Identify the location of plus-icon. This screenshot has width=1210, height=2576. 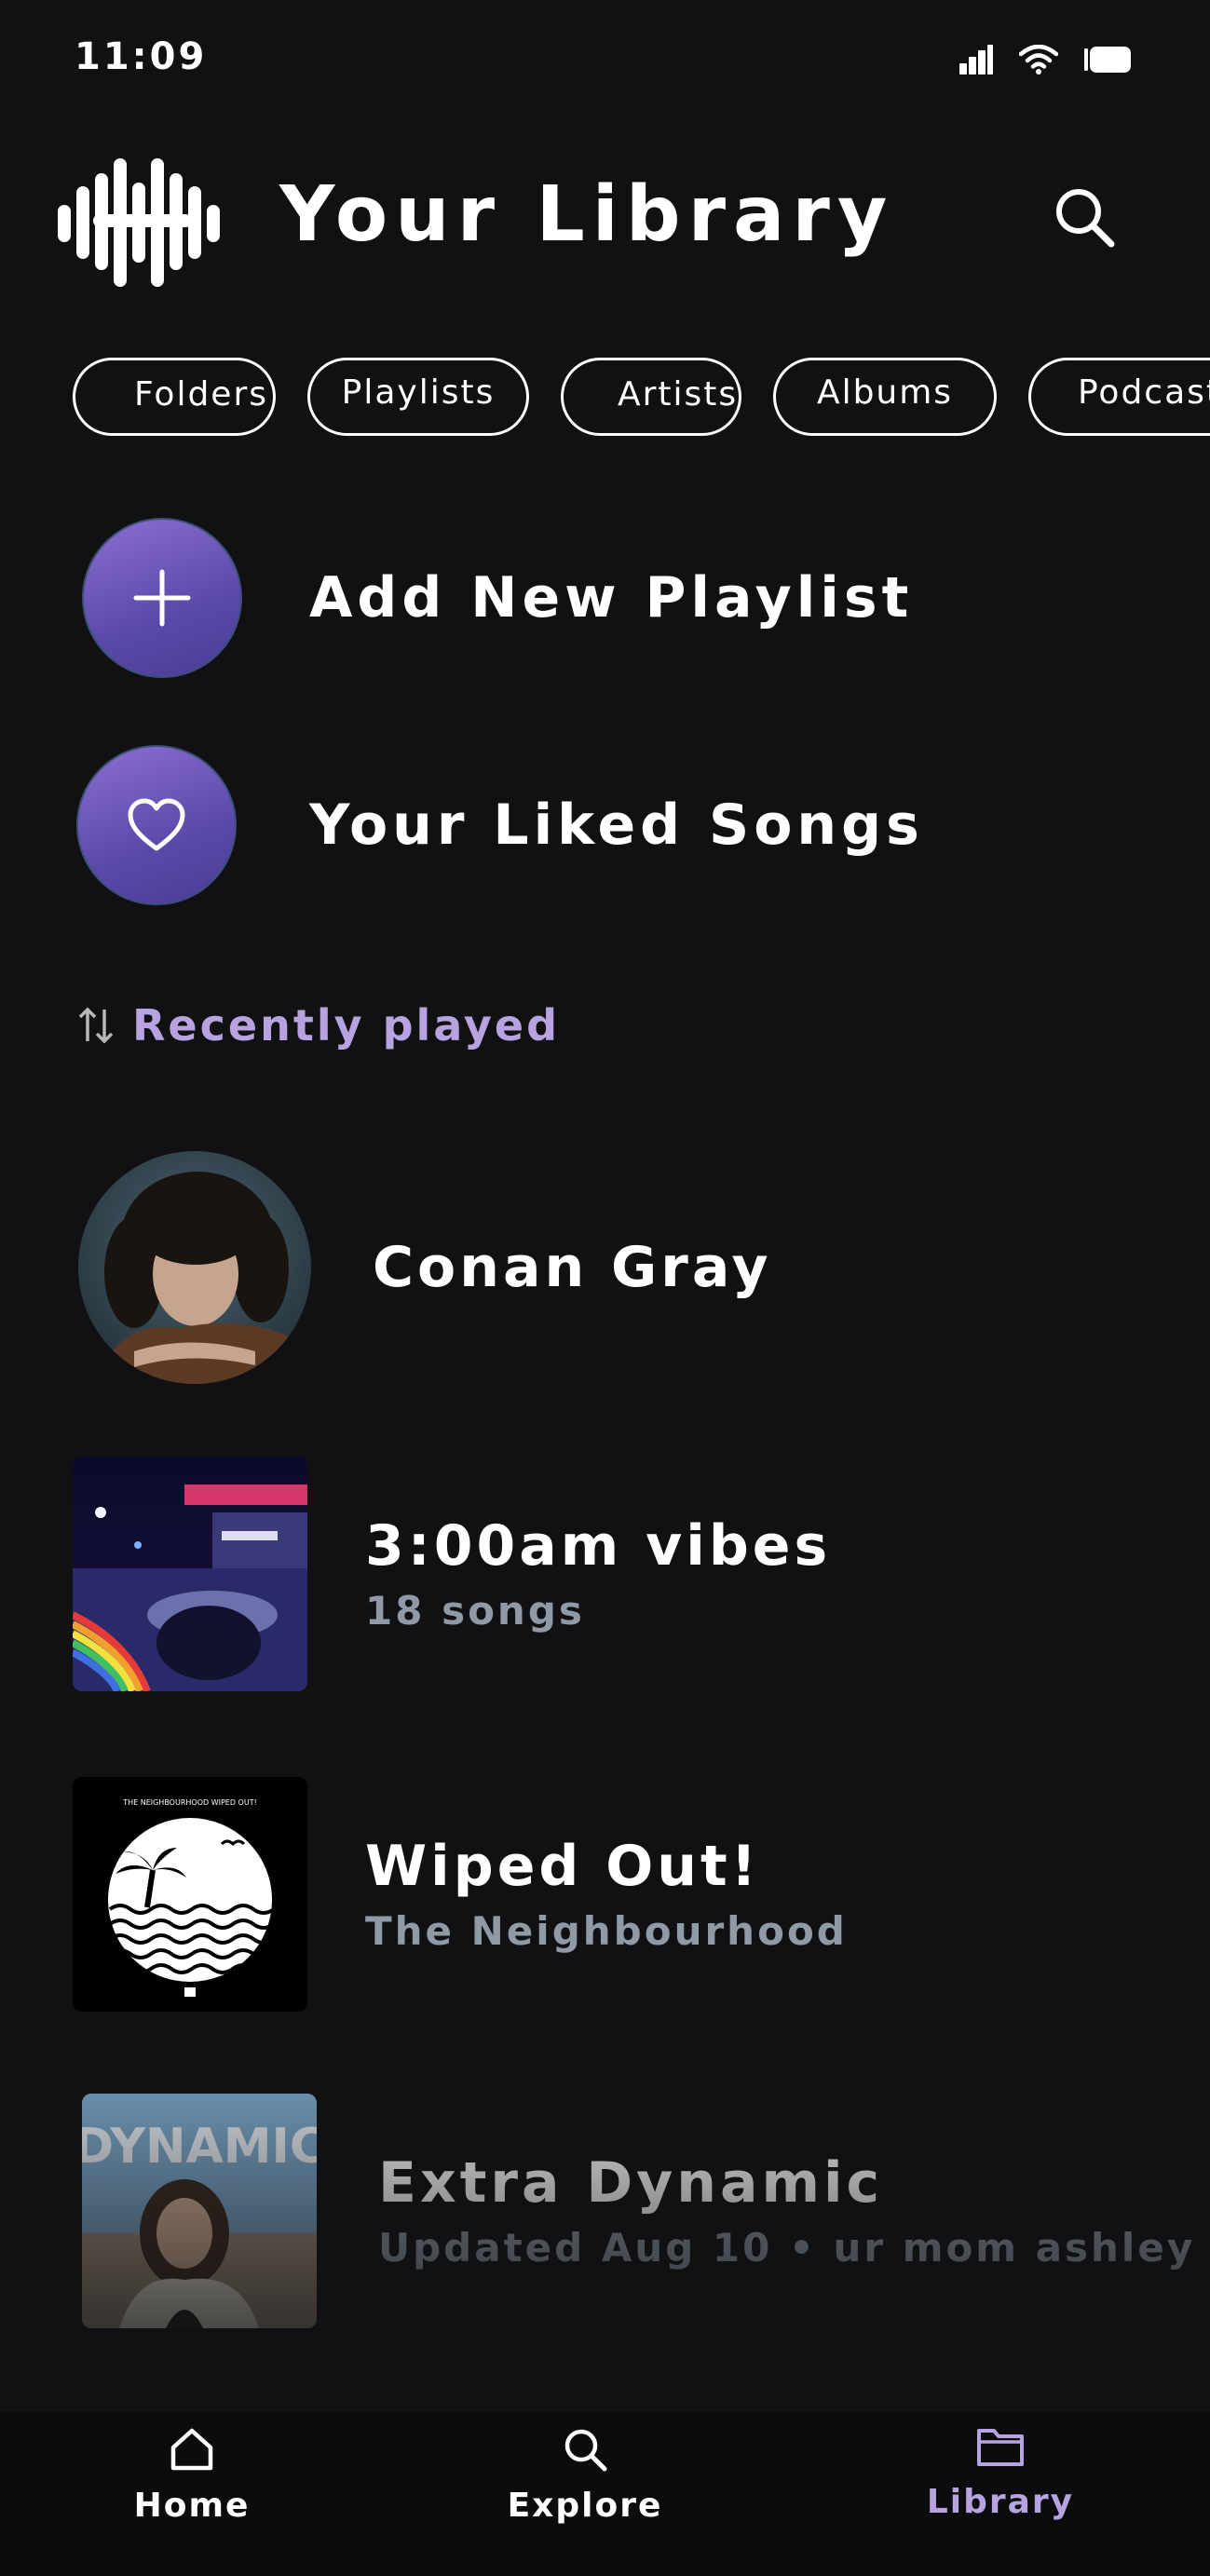
(162, 598).